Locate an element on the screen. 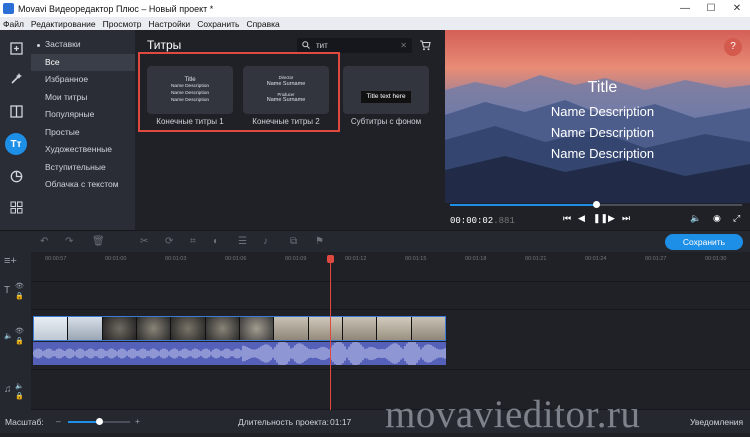 The height and width of the screenshot is (437, 750). color-adjust-icon: ◐ is located at coordinates (216, 241).